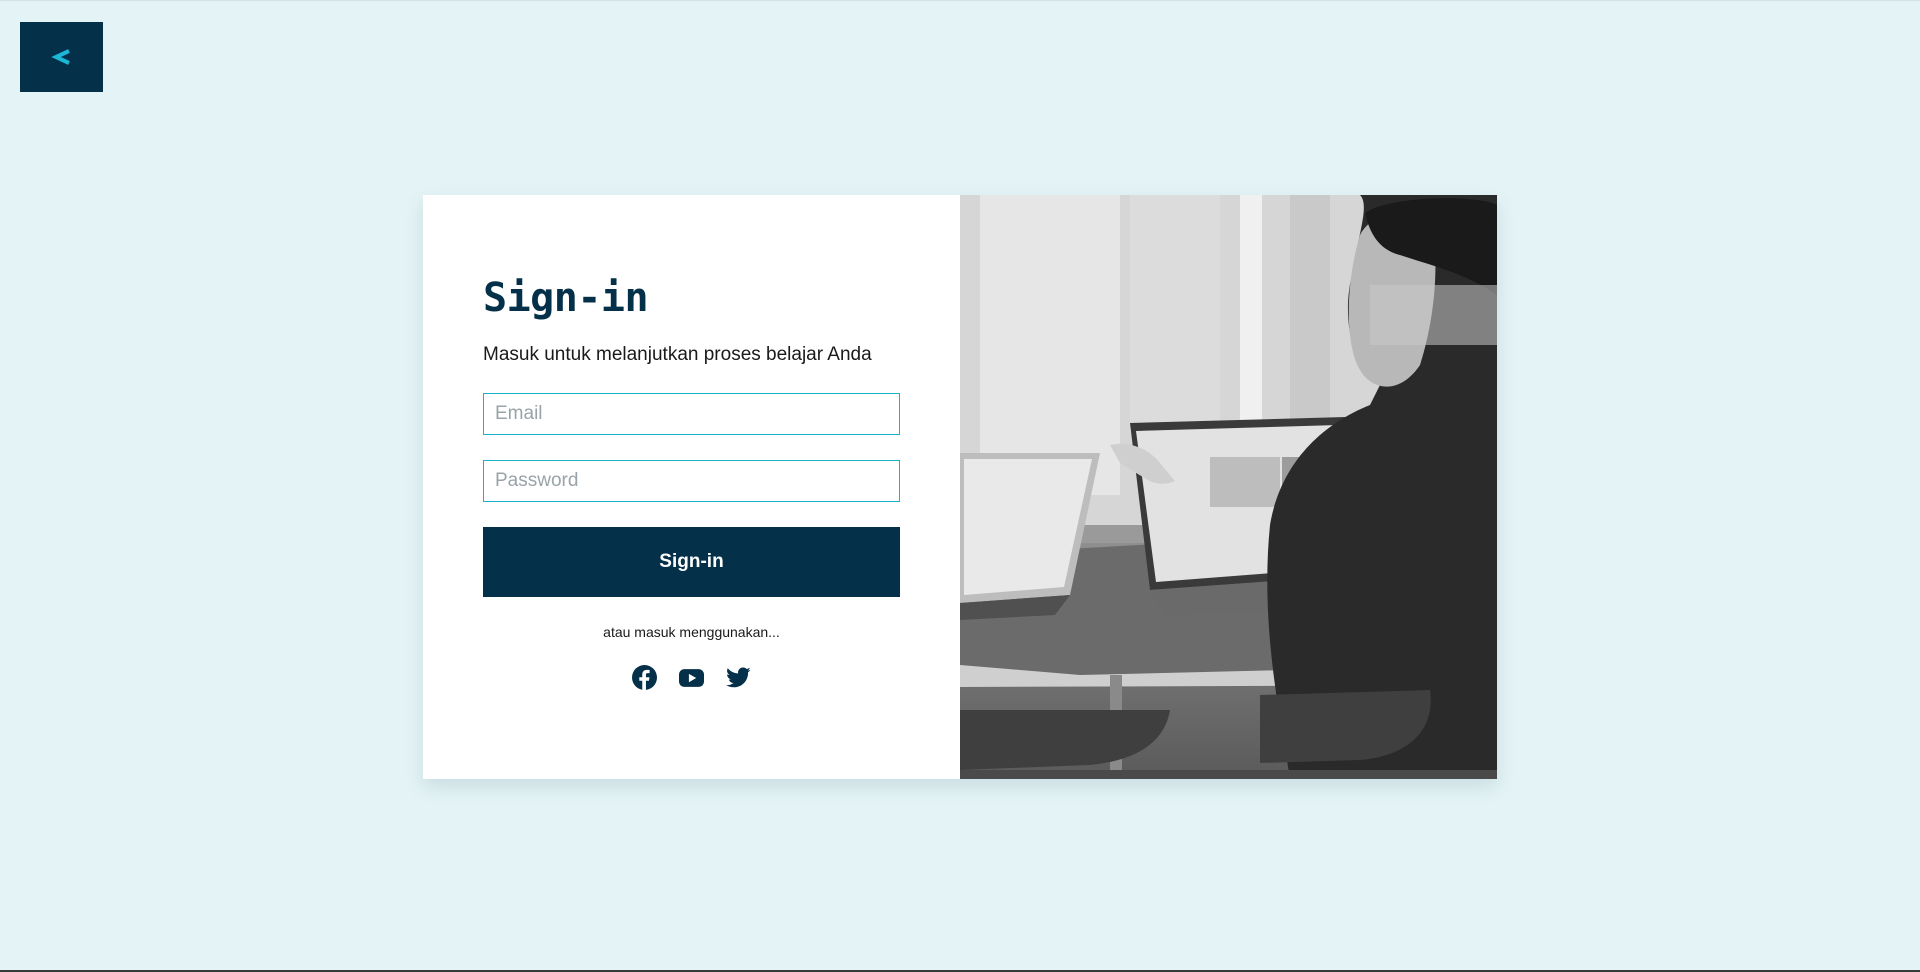 Image resolution: width=1920 pixels, height=972 pixels. What do you see at coordinates (644, 677) in the screenshot?
I see `facebook-icon` at bounding box center [644, 677].